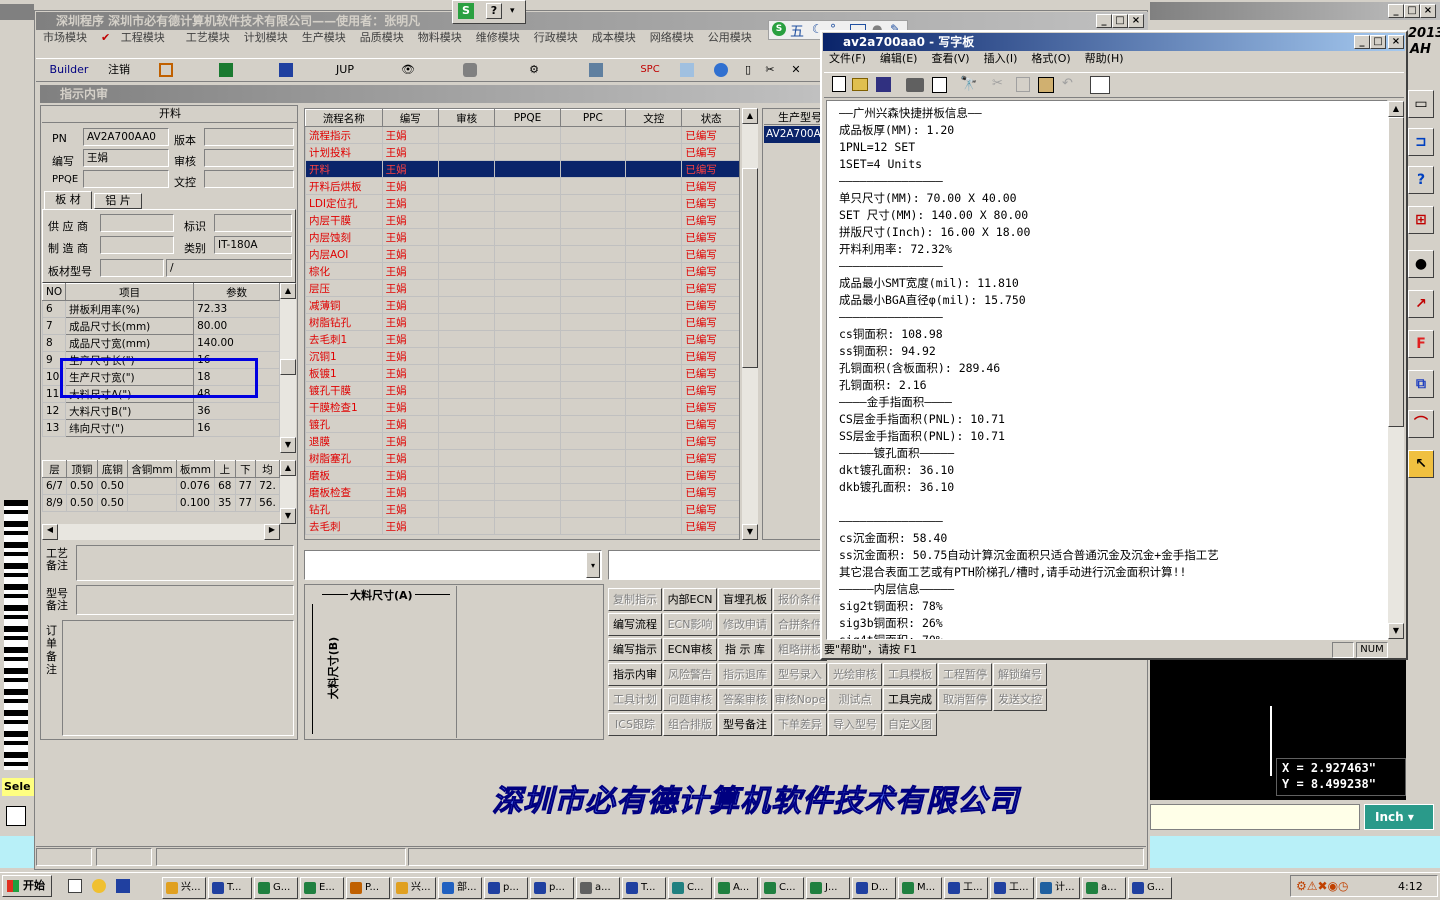  What do you see at coordinates (522, 475) in the screenshot?
I see `flow-row: 磨板 王娟 已编写` at bounding box center [522, 475].